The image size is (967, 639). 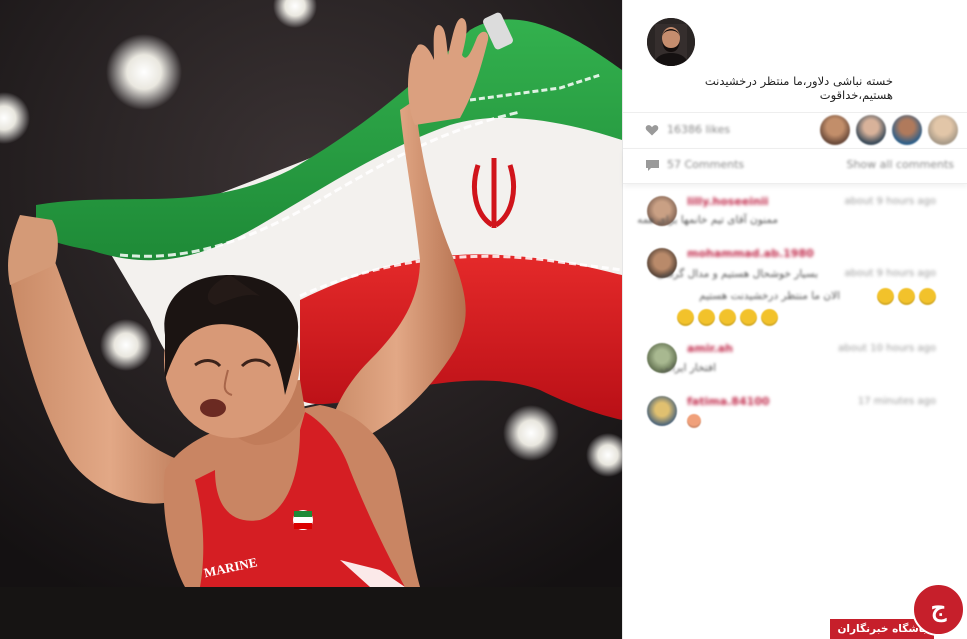 I want to click on comment-text-line2: الان ما منتظر درخشیدنت هستیم, so click(x=769, y=296).